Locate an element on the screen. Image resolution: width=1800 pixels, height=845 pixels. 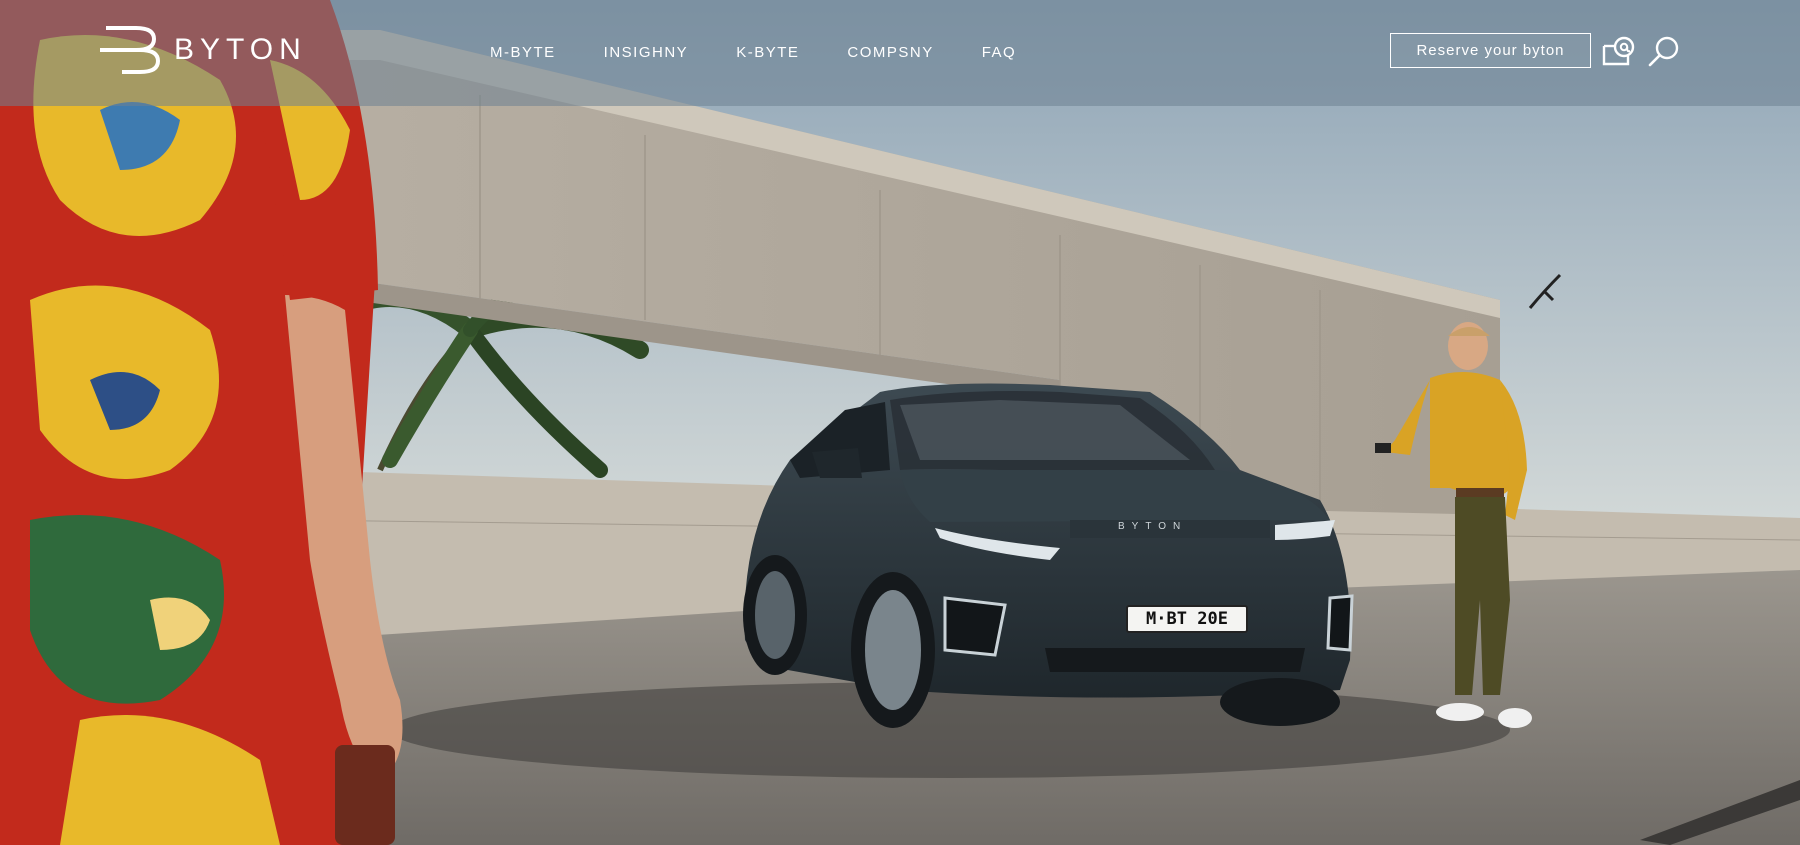
brand-logo: BYTON is located at coordinates (203, 50).